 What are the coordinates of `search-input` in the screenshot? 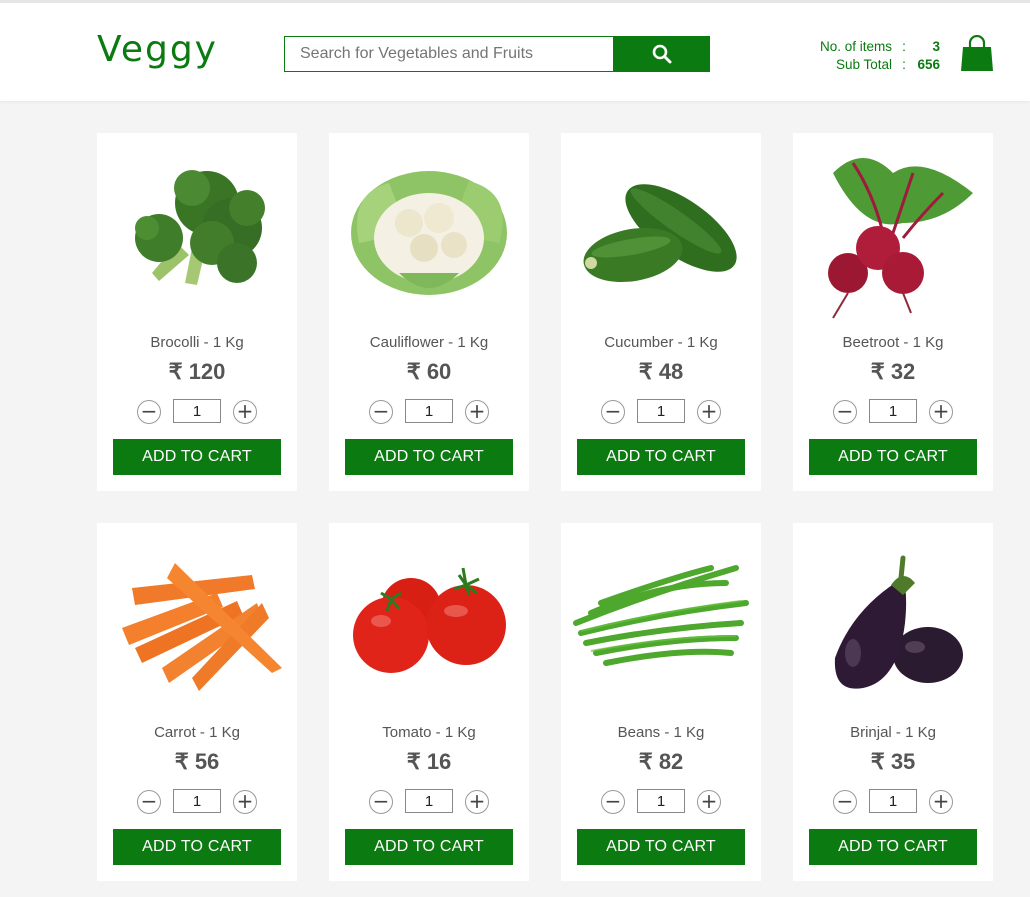 It's located at (448, 54).